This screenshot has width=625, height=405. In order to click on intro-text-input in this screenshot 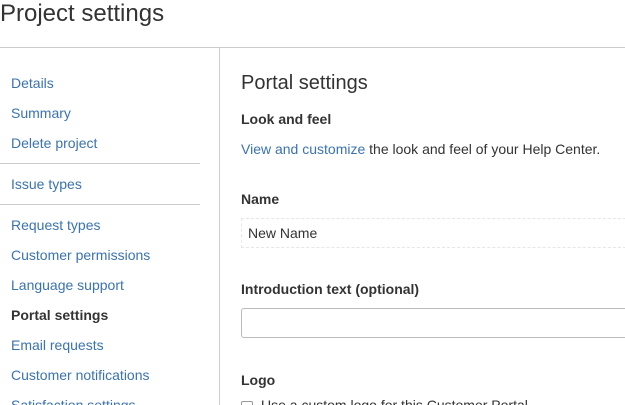, I will do `click(433, 323)`.